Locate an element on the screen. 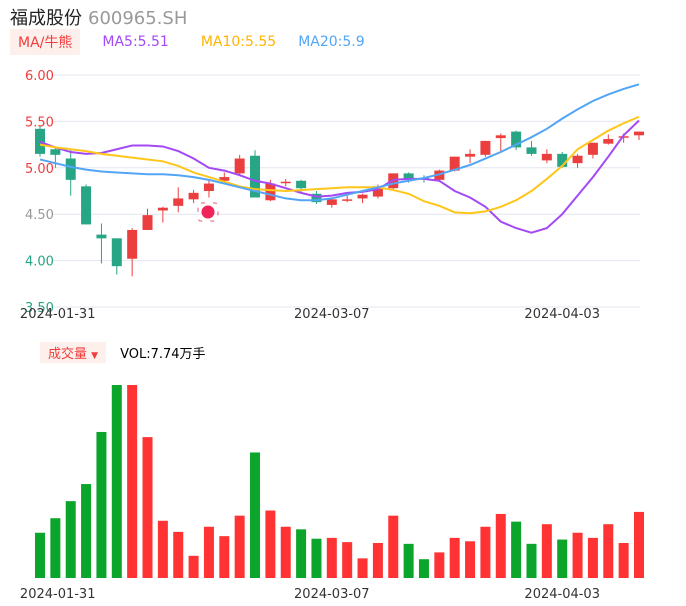 Image resolution: width=686 pixels, height=606 pixels. y-tick-label: 5.00 is located at coordinates (39, 169).